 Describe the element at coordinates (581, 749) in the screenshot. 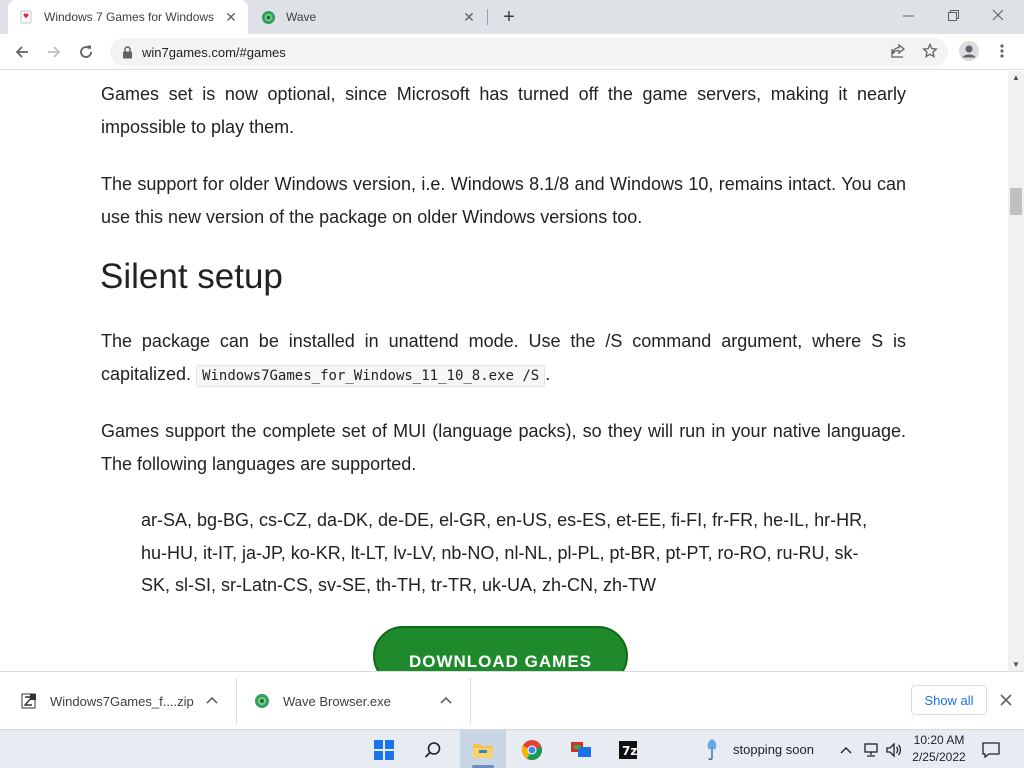

I see `remote-desktop-icon` at that location.